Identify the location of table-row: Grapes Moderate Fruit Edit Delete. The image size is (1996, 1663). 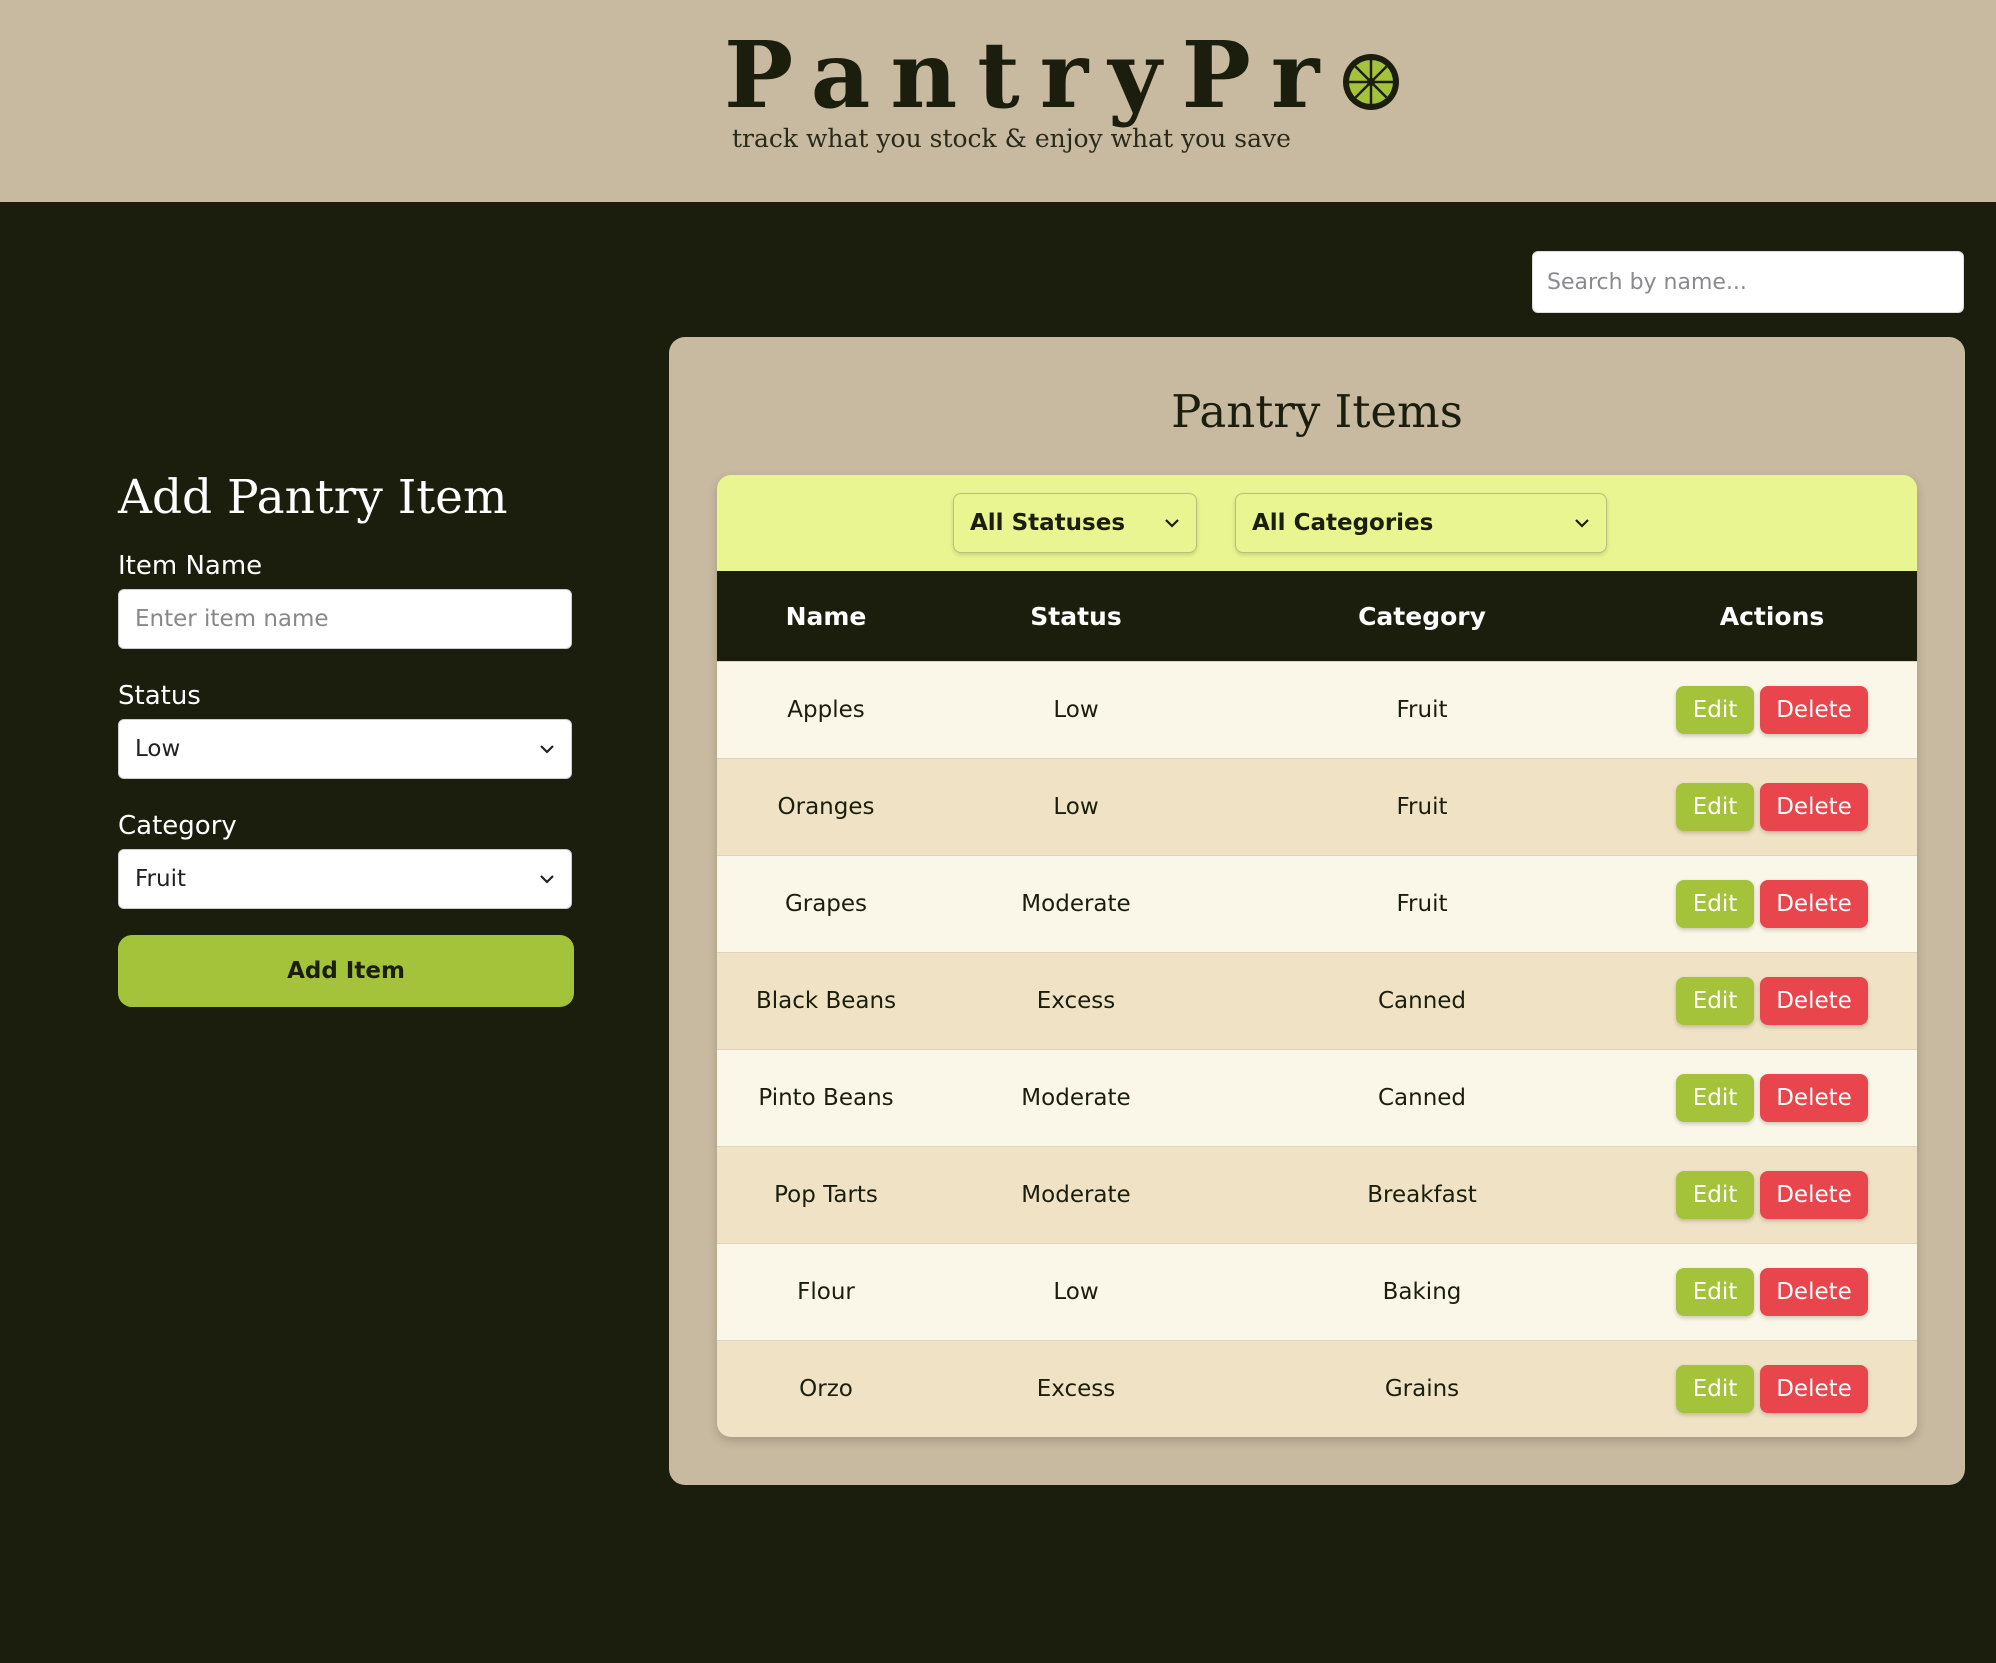
(1317, 903).